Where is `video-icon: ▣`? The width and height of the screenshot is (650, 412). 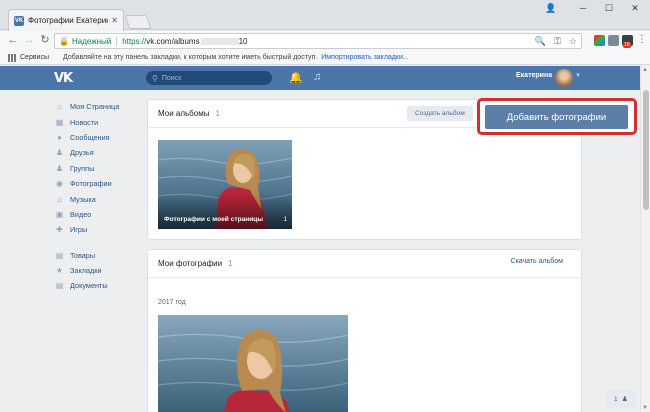
video-icon: ▣ is located at coordinates (59, 214).